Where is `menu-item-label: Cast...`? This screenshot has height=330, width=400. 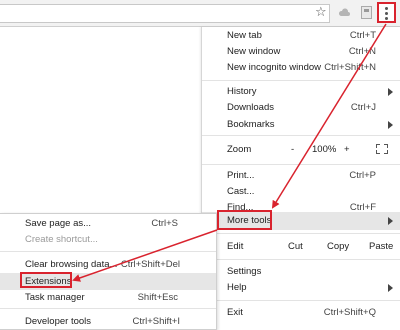
menu-item-label: Cast... is located at coordinates (241, 191).